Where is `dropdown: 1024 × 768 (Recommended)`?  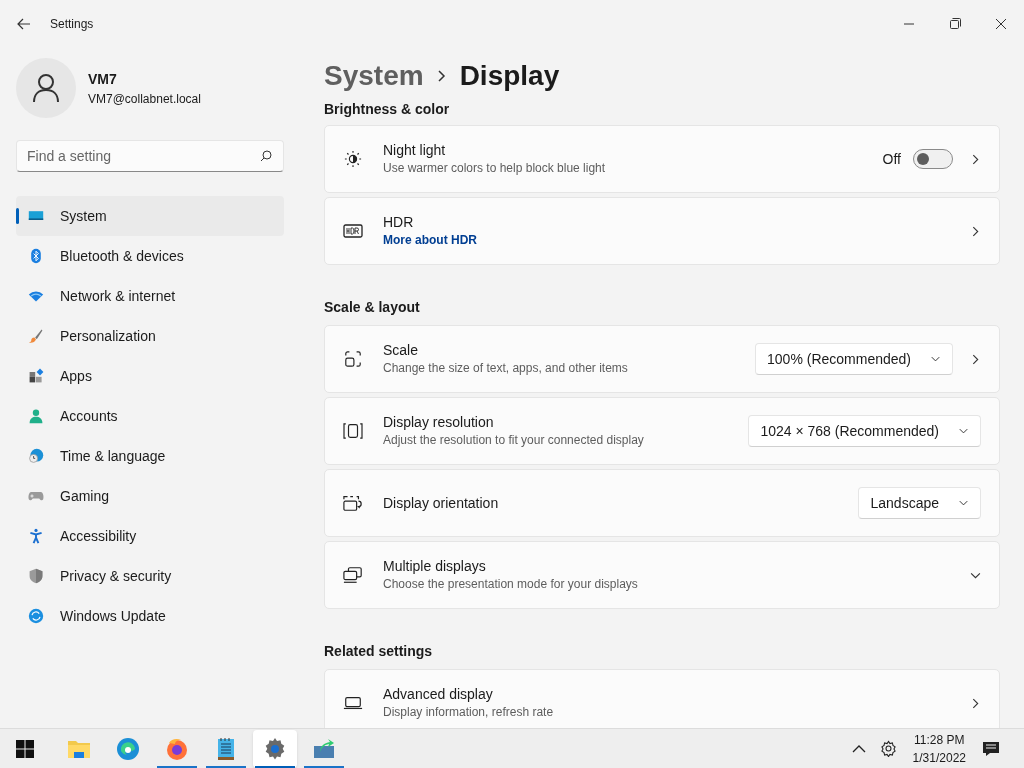 dropdown: 1024 × 768 (Recommended) is located at coordinates (864, 431).